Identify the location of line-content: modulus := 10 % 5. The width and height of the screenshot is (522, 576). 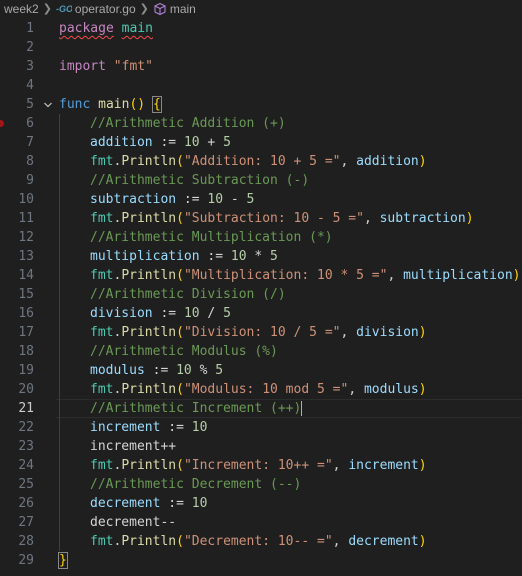
(156, 370).